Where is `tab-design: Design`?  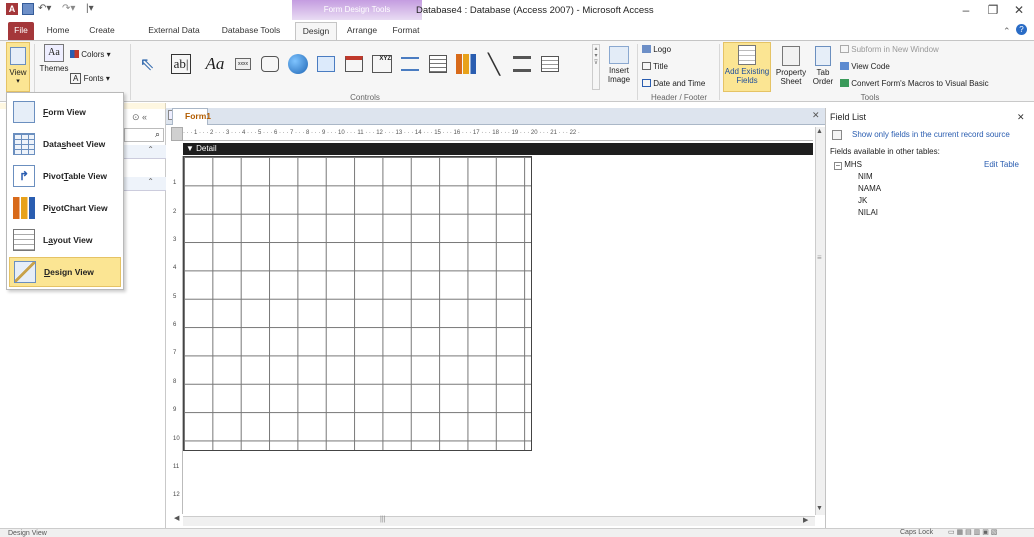
tab-design: Design is located at coordinates (316, 31).